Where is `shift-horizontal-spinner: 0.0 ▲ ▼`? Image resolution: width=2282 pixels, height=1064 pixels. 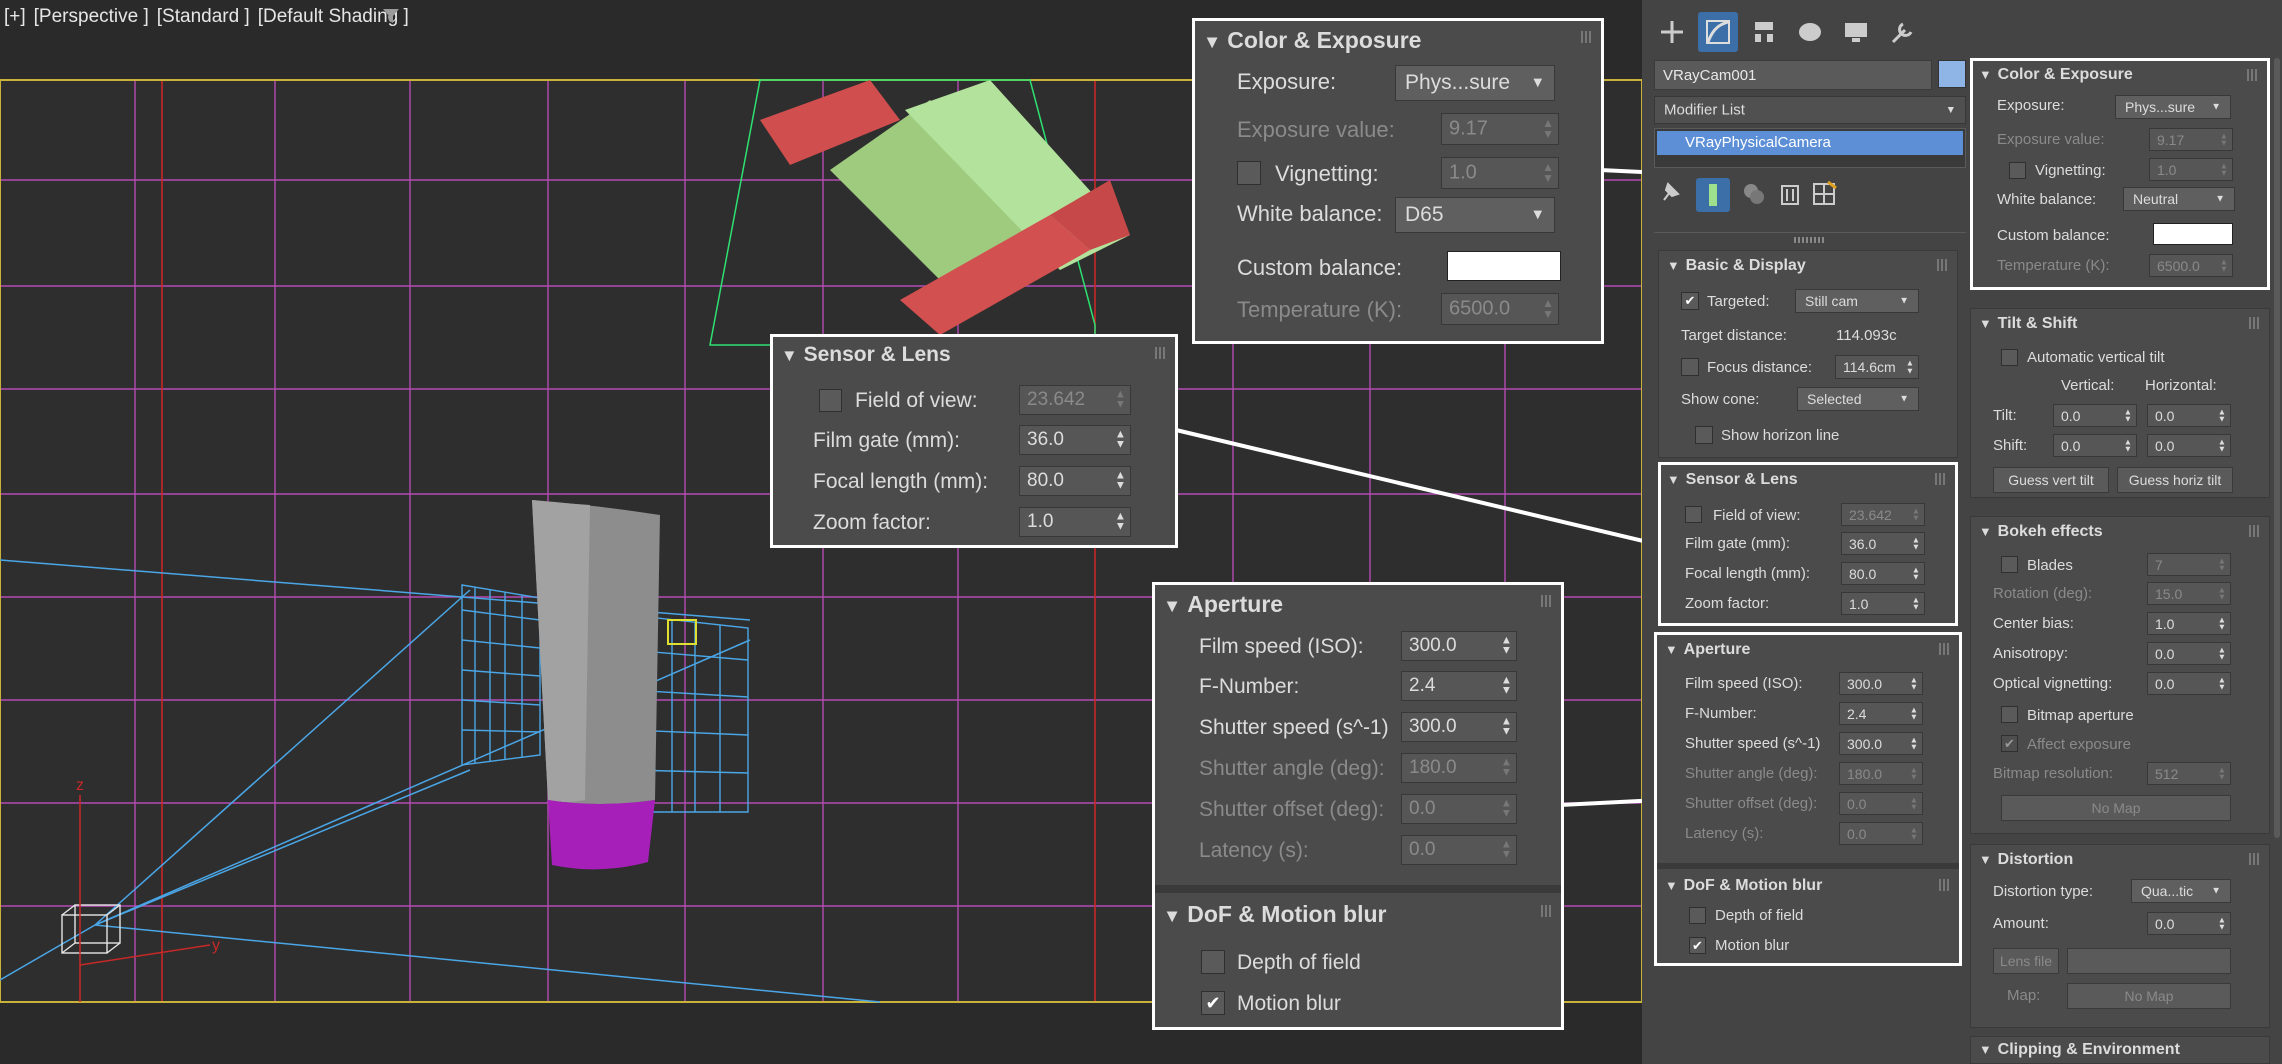 shift-horizontal-spinner: 0.0 ▲ ▼ is located at coordinates (2189, 445).